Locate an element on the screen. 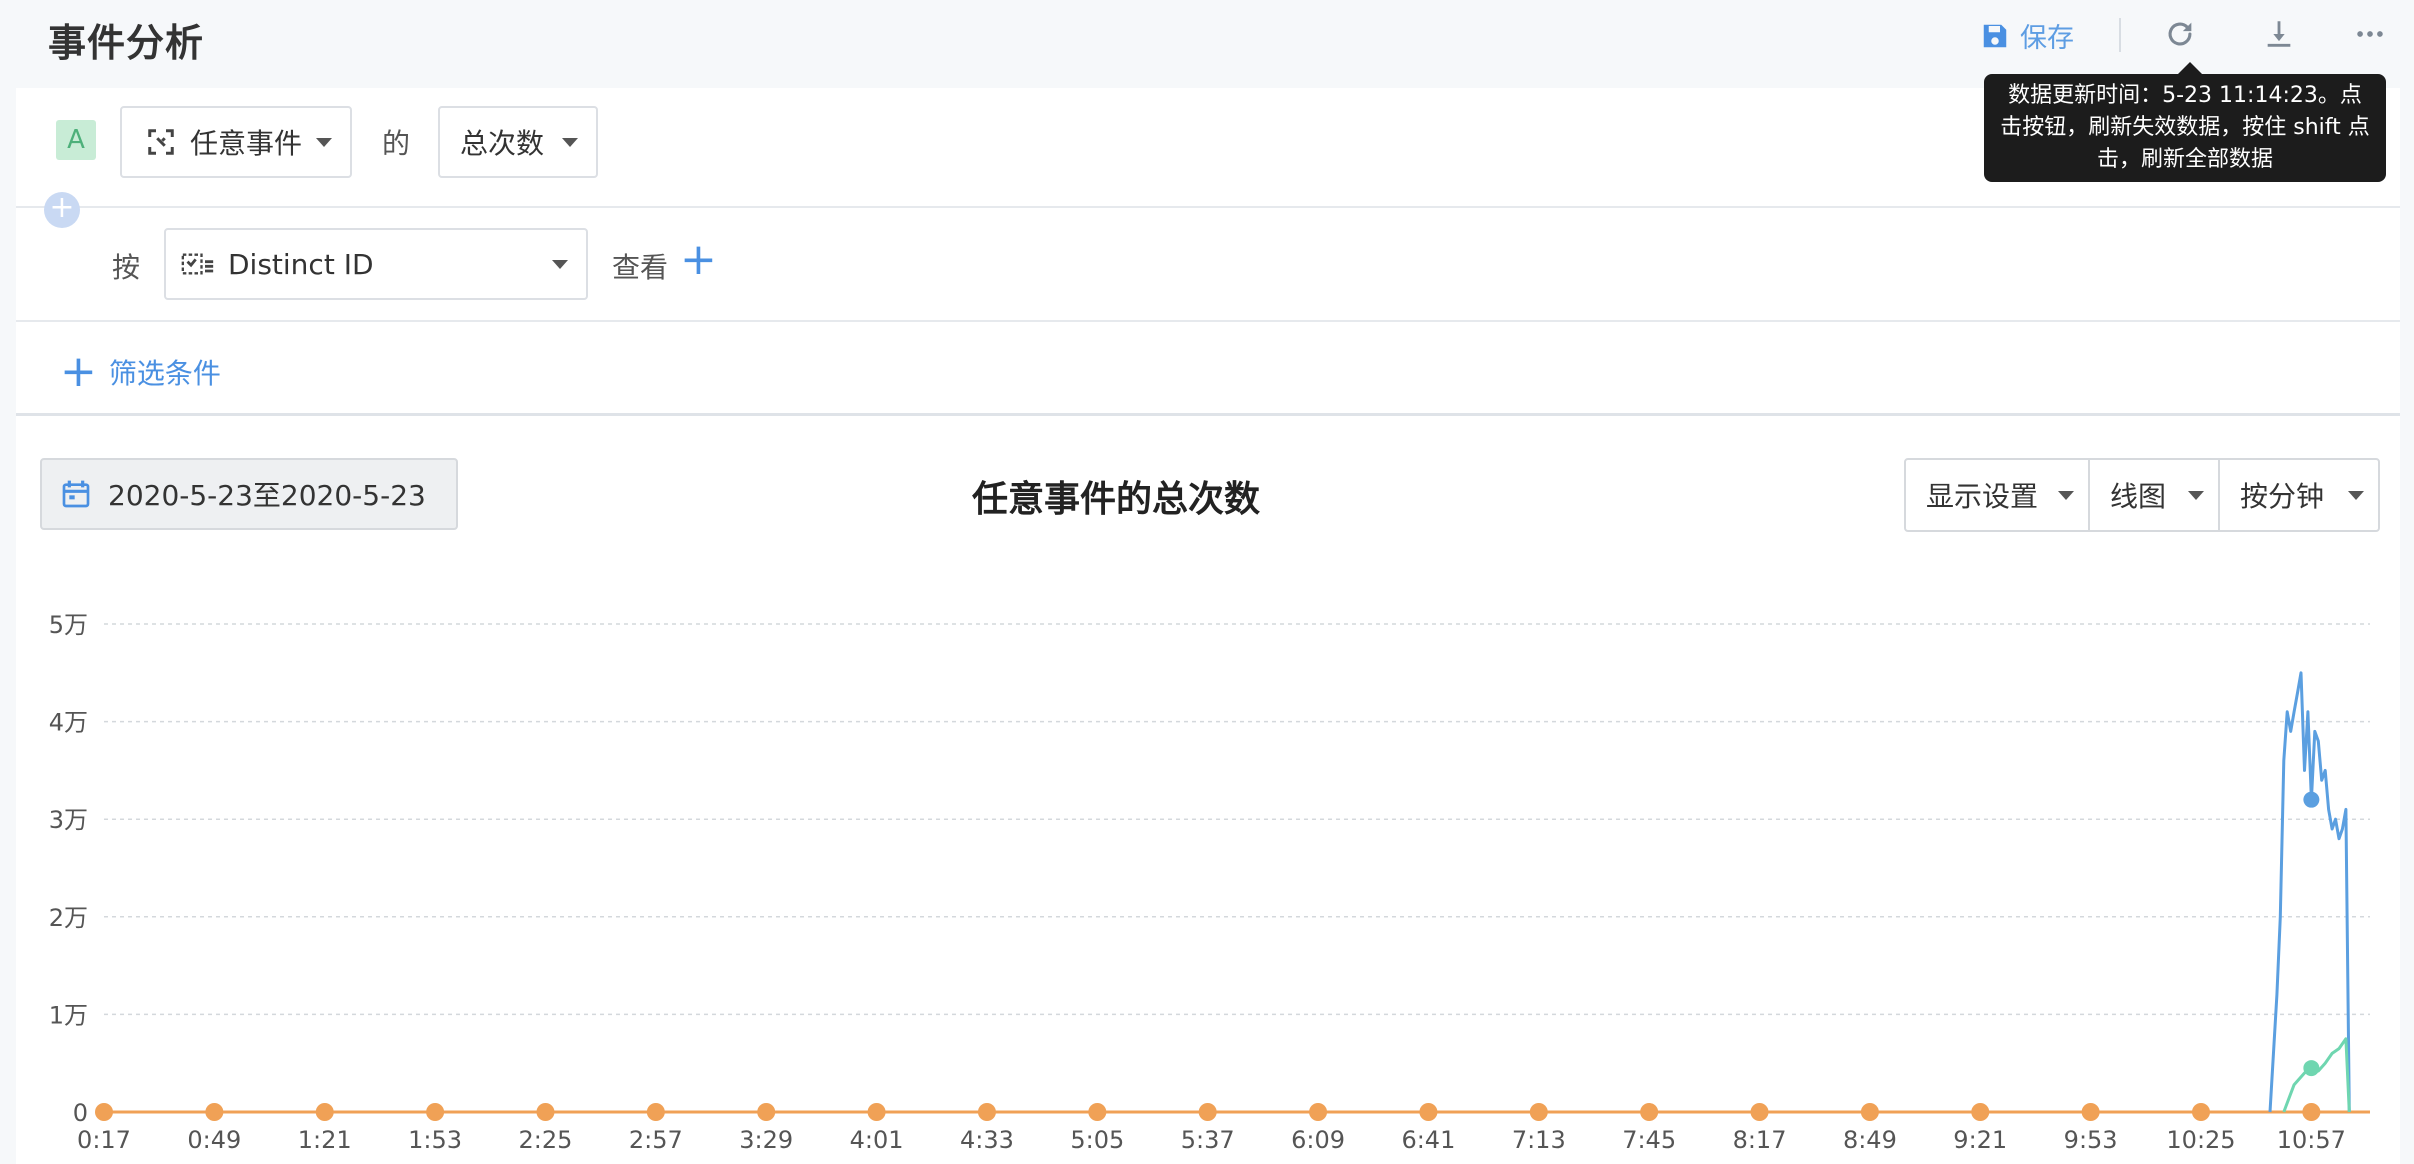  x-tick-label: 0:17 is located at coordinates (104, 1140).